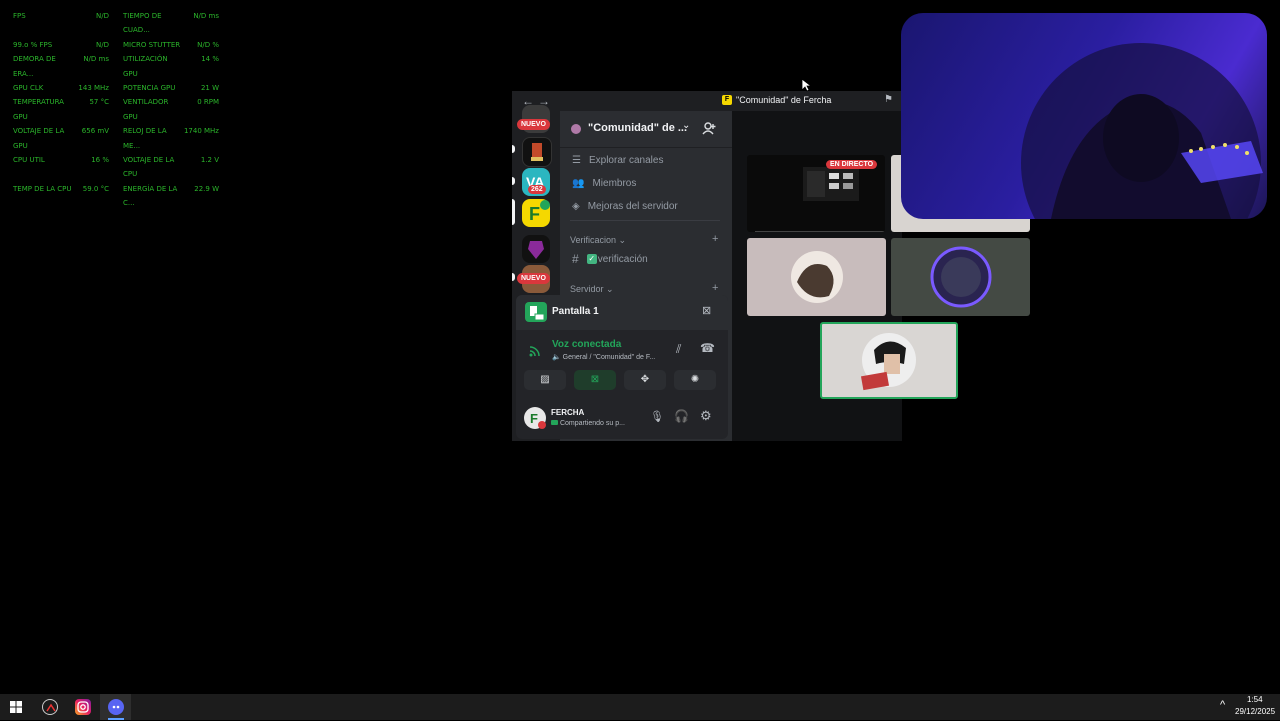 The height and width of the screenshot is (721, 1280). I want to click on screen-share-button: ⊠, so click(595, 380).